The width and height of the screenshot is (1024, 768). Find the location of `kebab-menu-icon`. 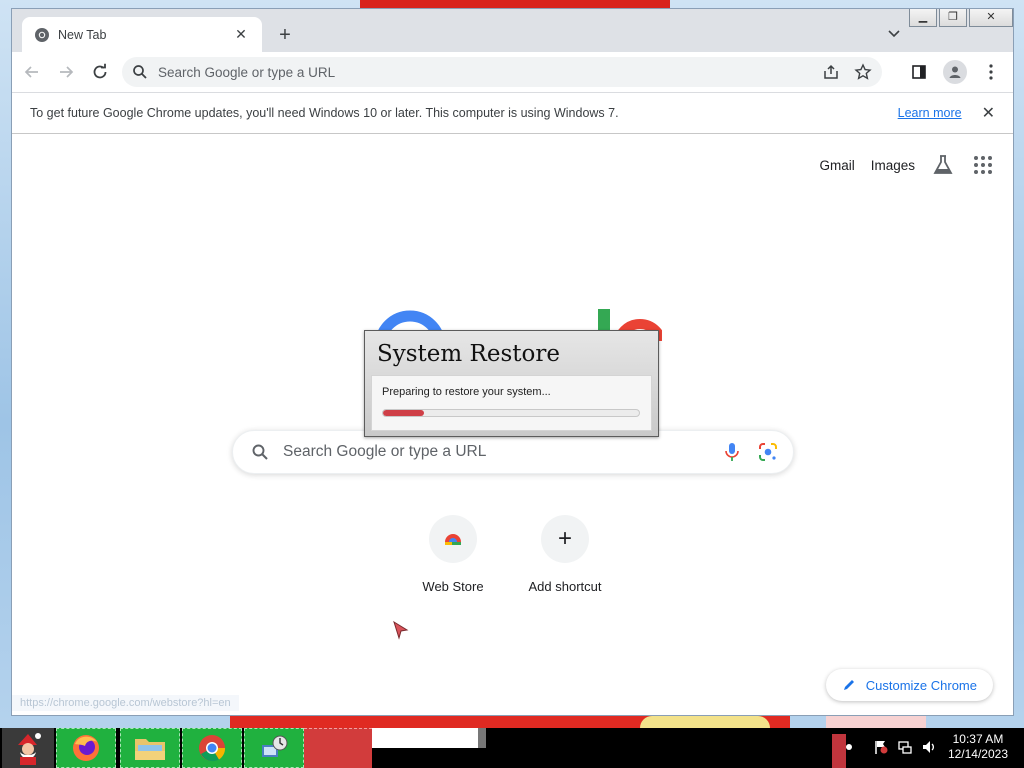

kebab-menu-icon is located at coordinates (991, 72).